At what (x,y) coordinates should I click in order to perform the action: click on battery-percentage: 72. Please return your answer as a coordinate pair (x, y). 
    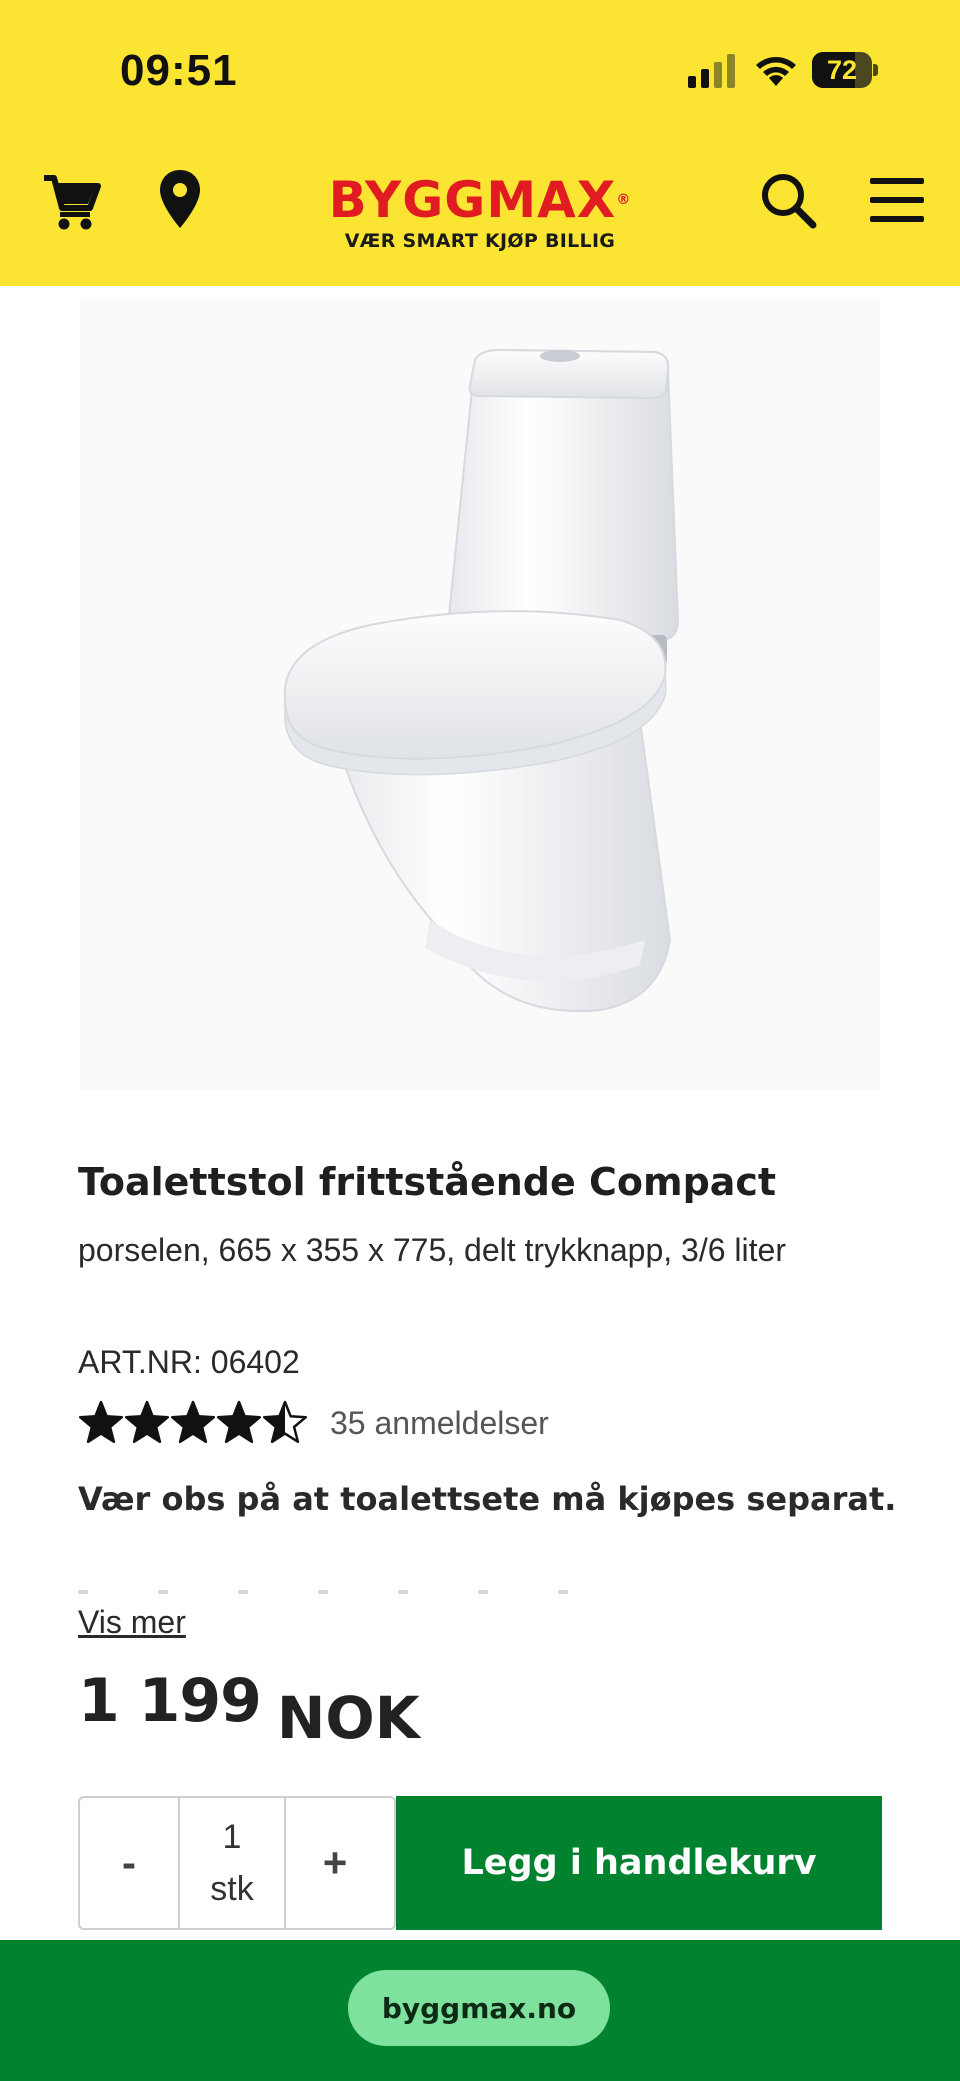
    Looking at the image, I should click on (842, 70).